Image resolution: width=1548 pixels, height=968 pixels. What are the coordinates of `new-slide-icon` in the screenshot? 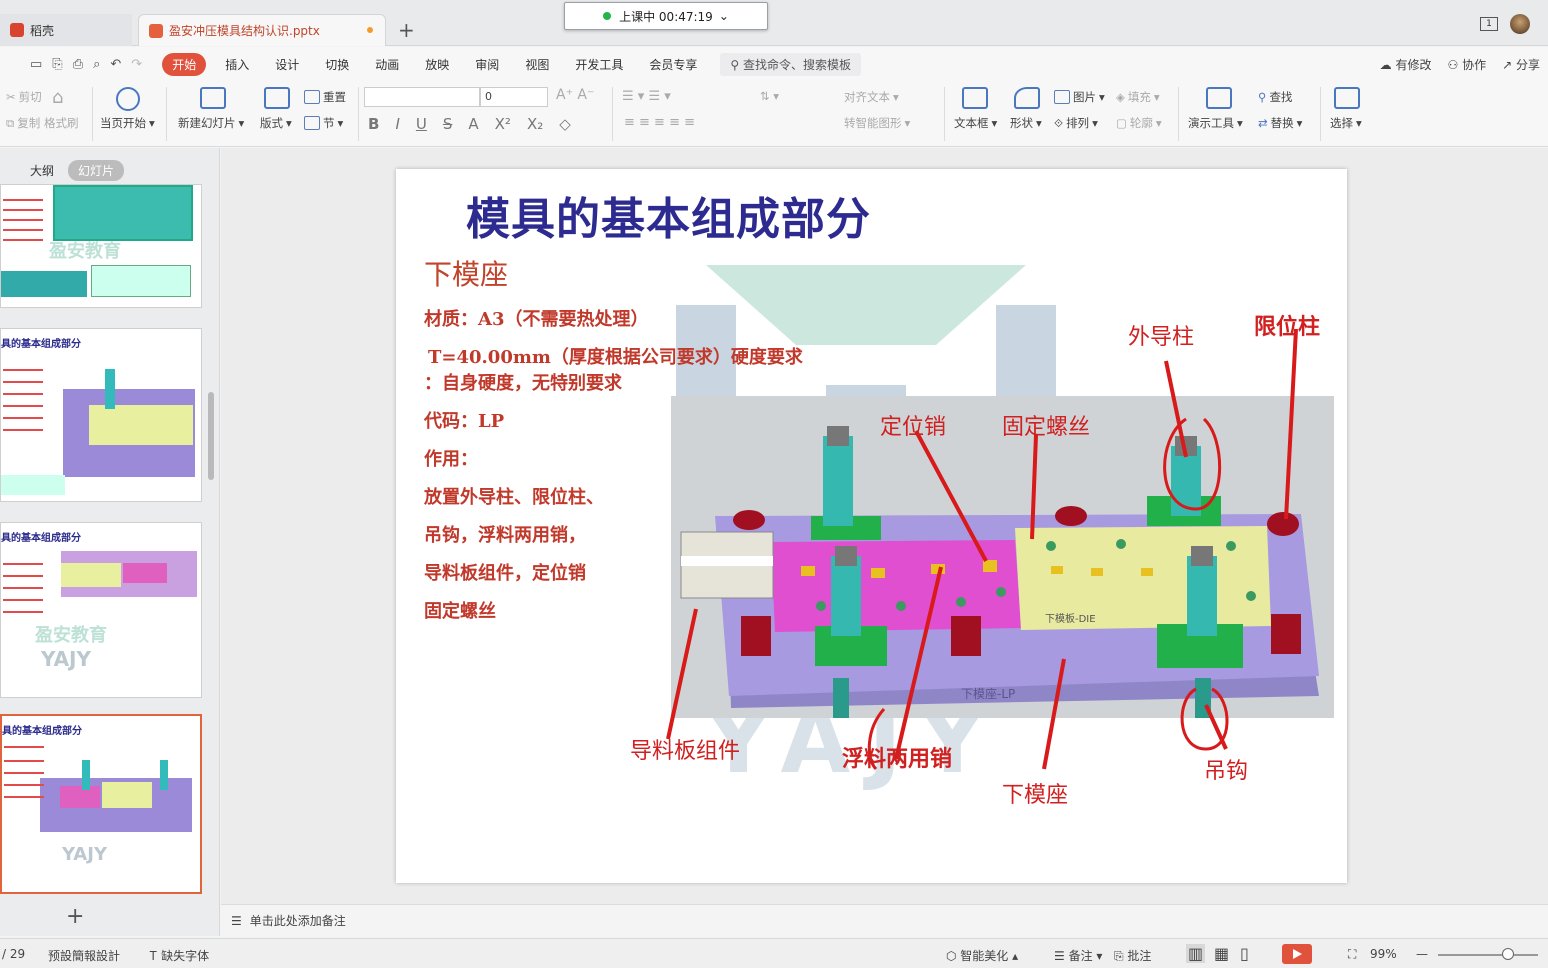 It's located at (213, 98).